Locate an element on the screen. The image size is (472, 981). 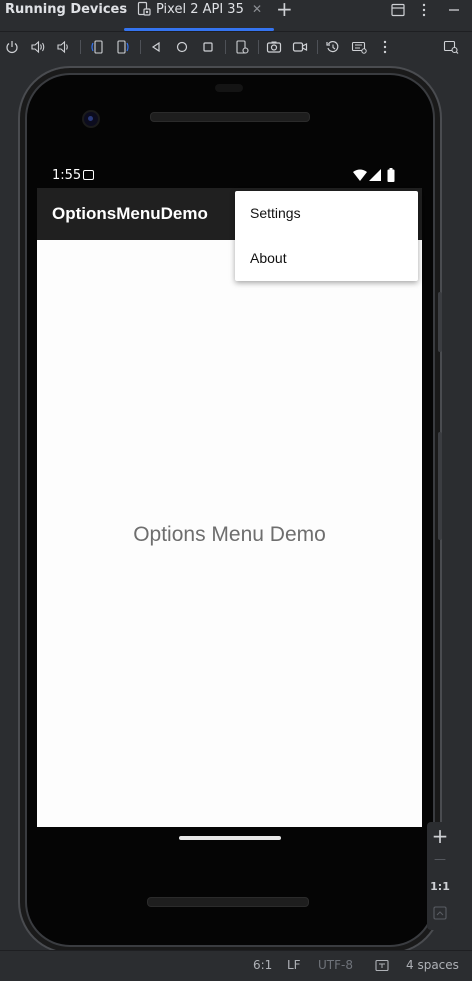
tab-pixel-2-api-35: Pixel 2 API 35 ✕ is located at coordinates (199, 15).